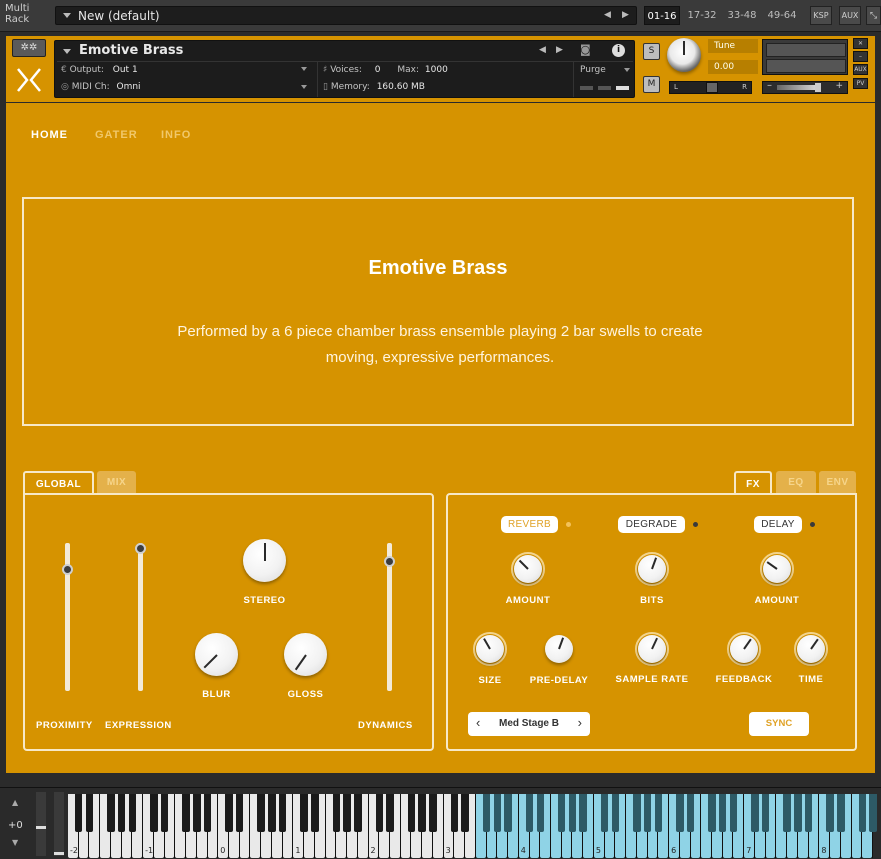 The width and height of the screenshot is (881, 859). I want to click on reverb-preset-selector: ‹ Med Stage B ›, so click(529, 724).